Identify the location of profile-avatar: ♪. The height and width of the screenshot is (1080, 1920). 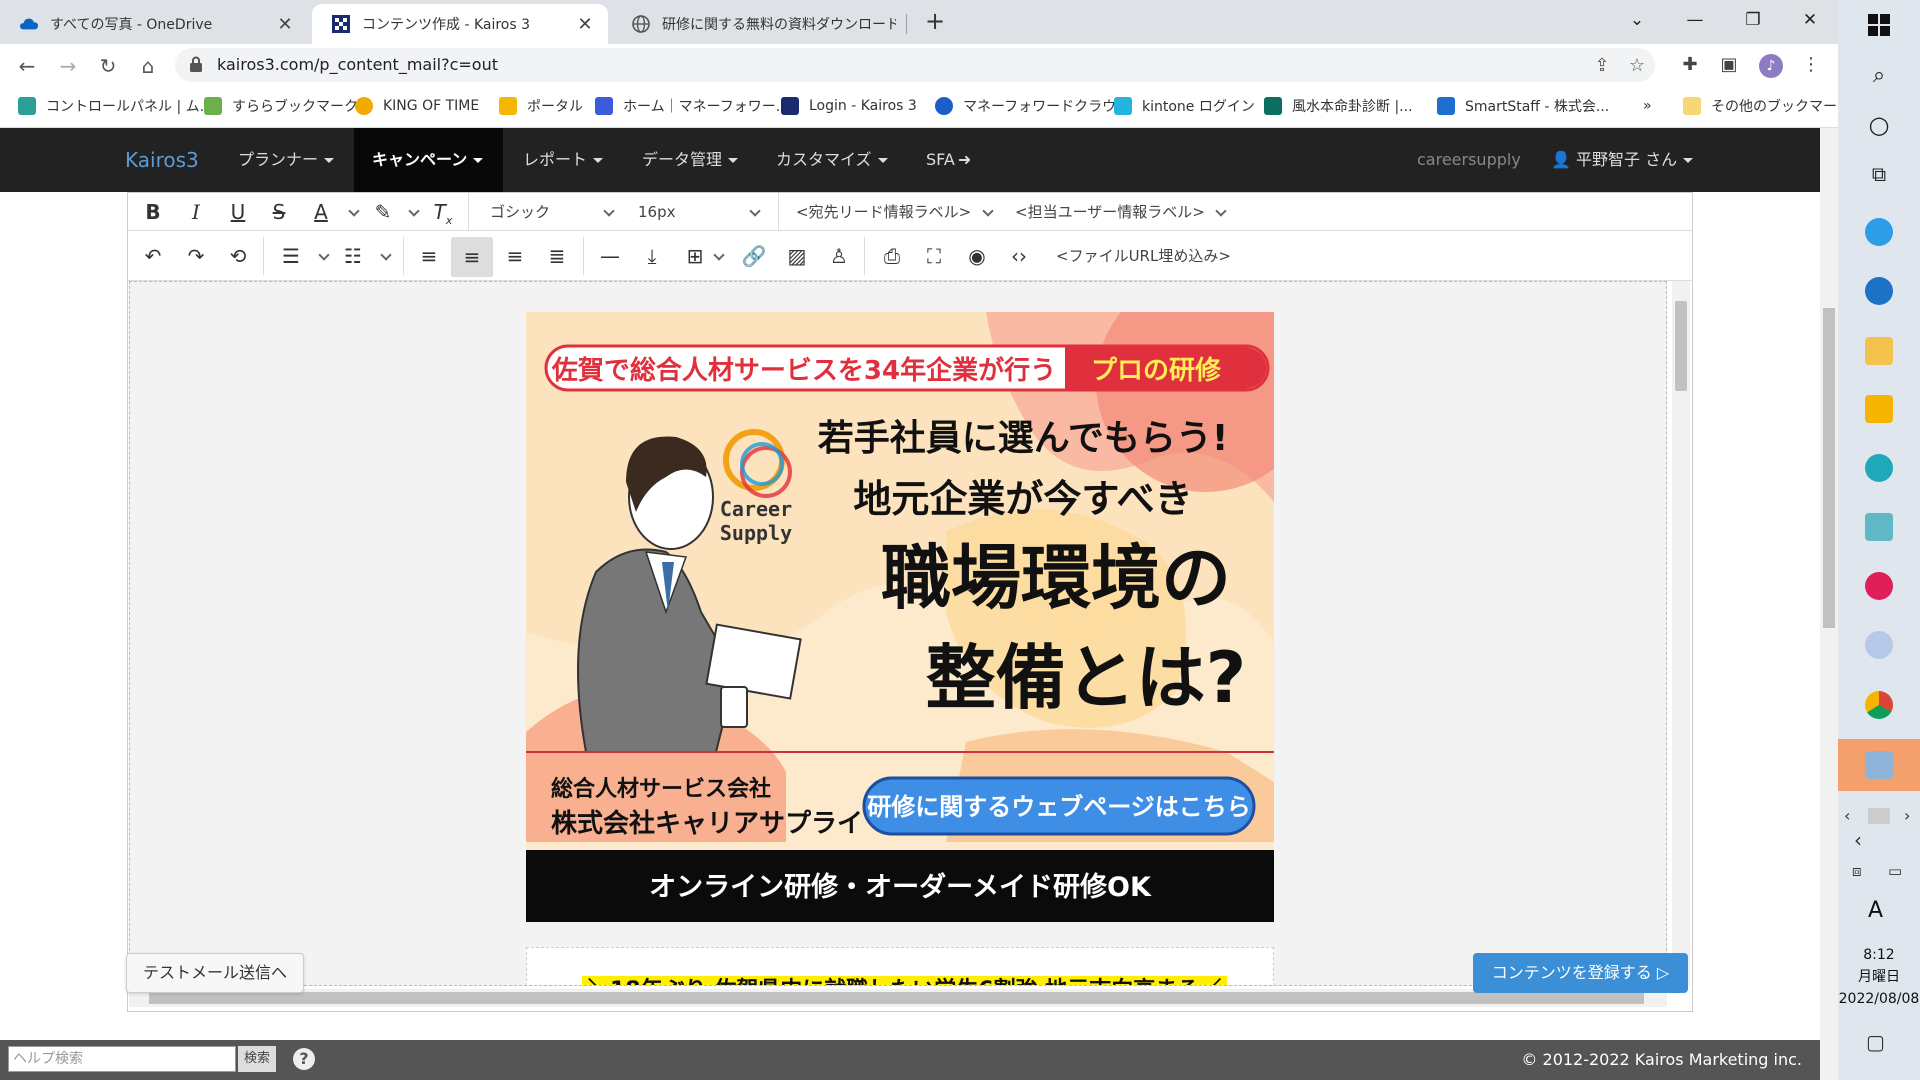
(1771, 65).